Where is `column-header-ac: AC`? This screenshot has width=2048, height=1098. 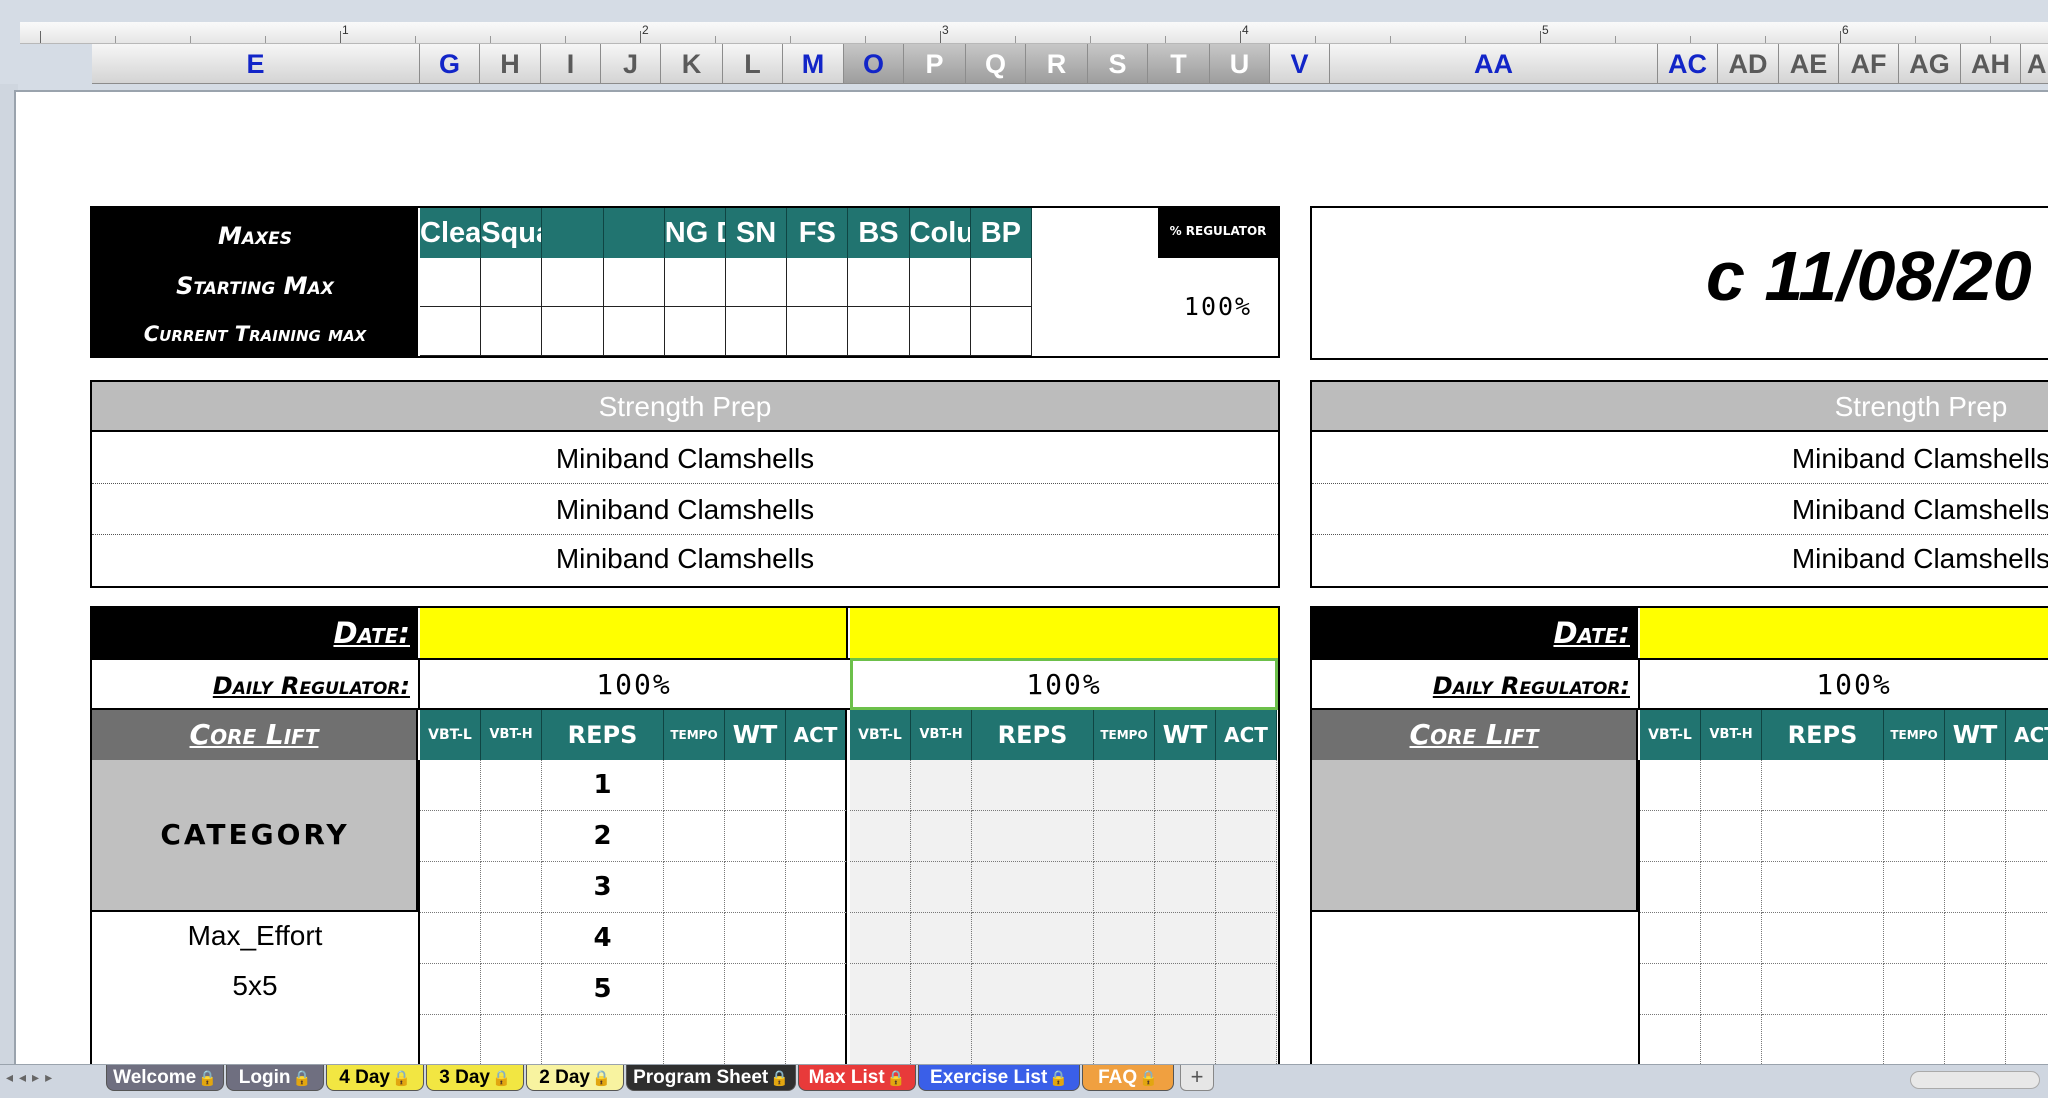 column-header-ac: AC is located at coordinates (1688, 64).